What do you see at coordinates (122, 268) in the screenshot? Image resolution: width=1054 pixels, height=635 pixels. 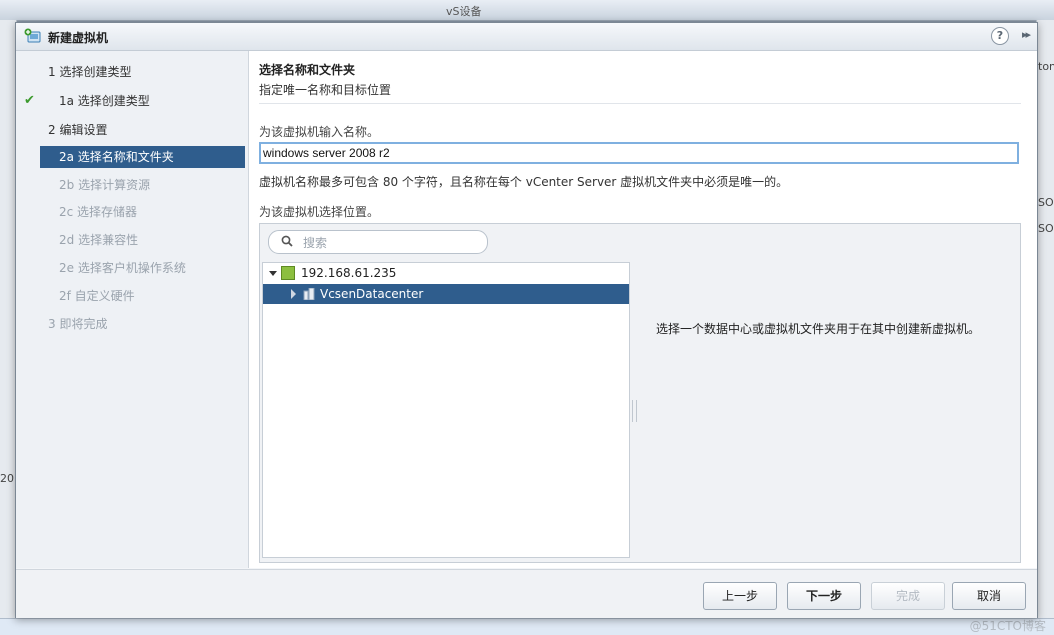 I see `nav-item-label: 2e 选择客户机操作系统` at bounding box center [122, 268].